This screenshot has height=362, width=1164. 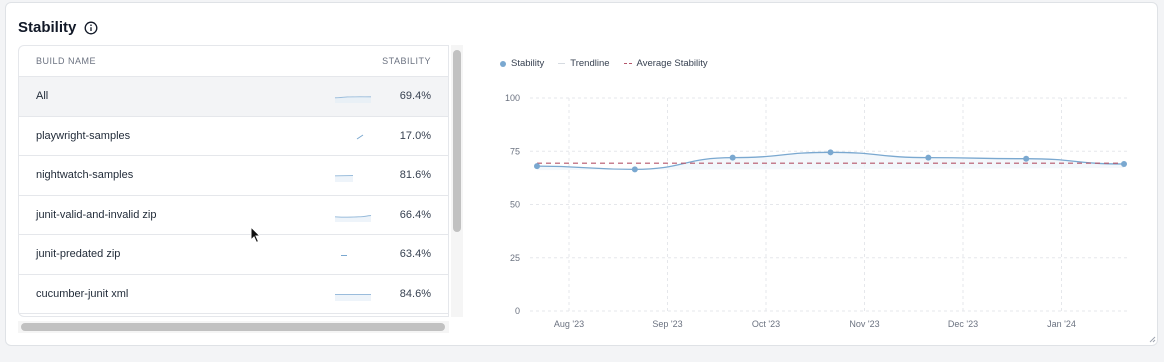 I want to click on stability-value: 84.6%, so click(x=415, y=293).